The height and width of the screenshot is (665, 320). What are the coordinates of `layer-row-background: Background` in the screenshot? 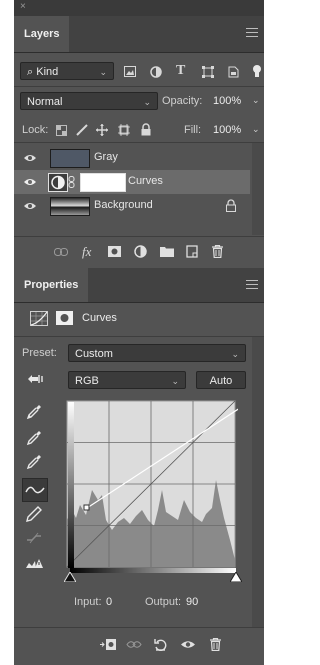 It's located at (132, 206).